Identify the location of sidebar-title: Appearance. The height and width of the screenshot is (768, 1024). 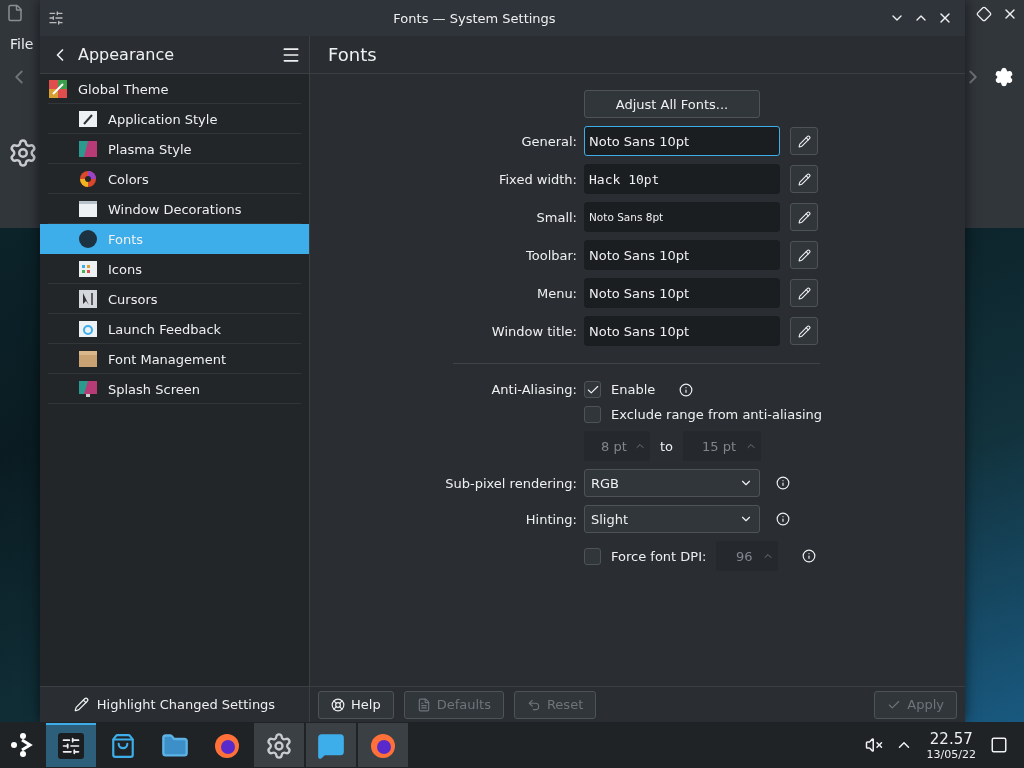
(127, 54).